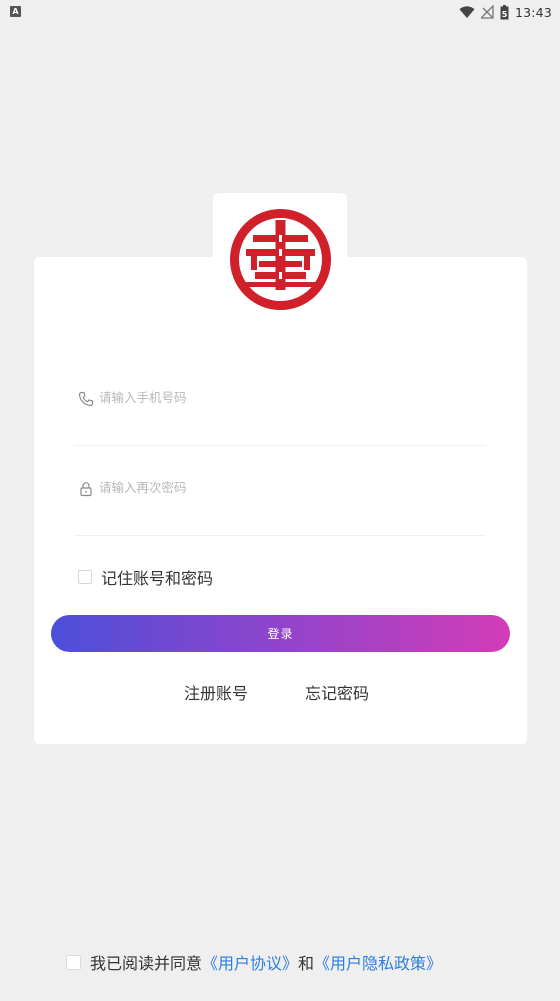  I want to click on status-bar: A 5 13:43, so click(280, 12).